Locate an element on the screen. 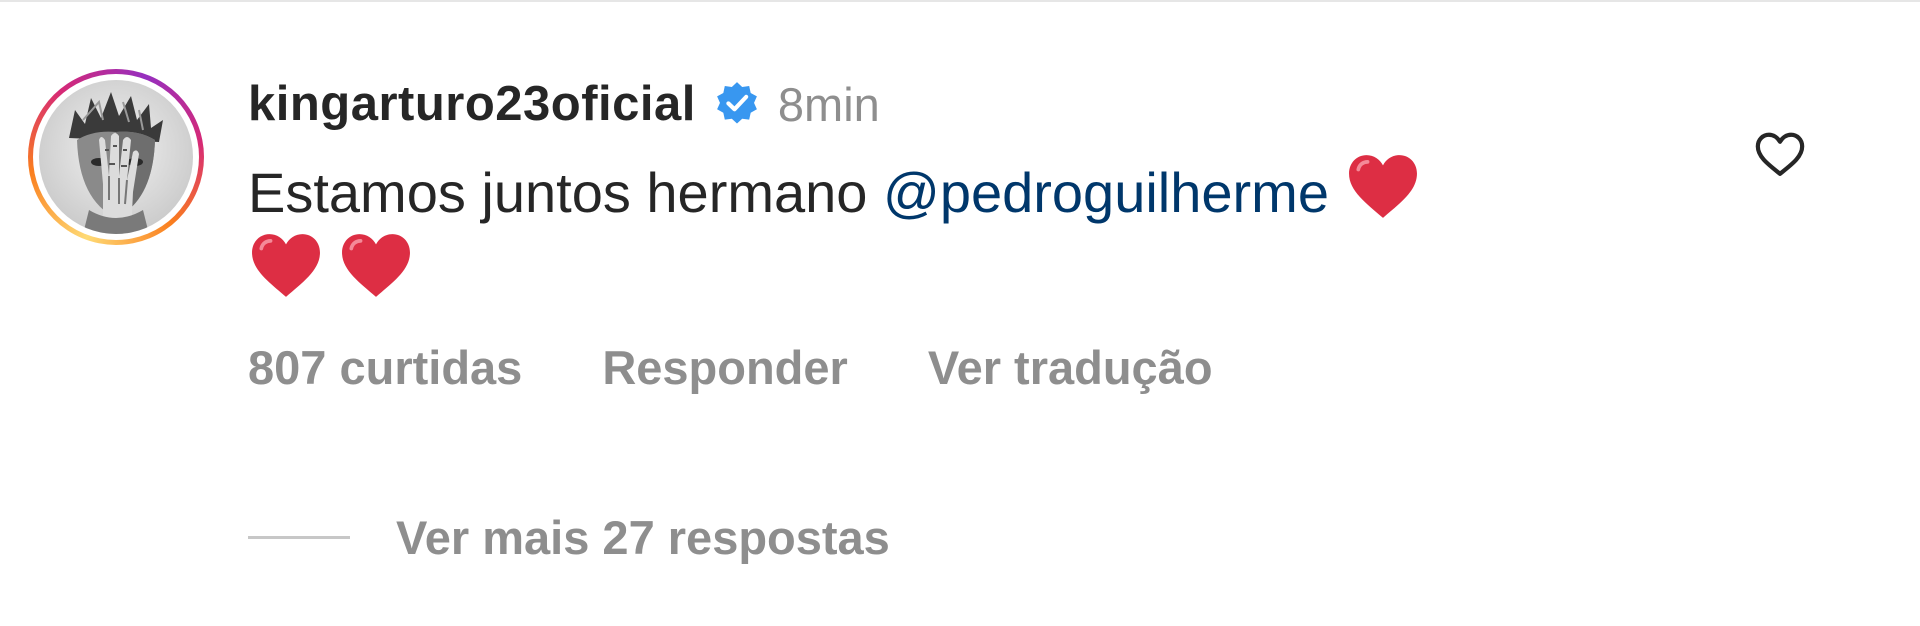  replies-divider-line is located at coordinates (299, 537).